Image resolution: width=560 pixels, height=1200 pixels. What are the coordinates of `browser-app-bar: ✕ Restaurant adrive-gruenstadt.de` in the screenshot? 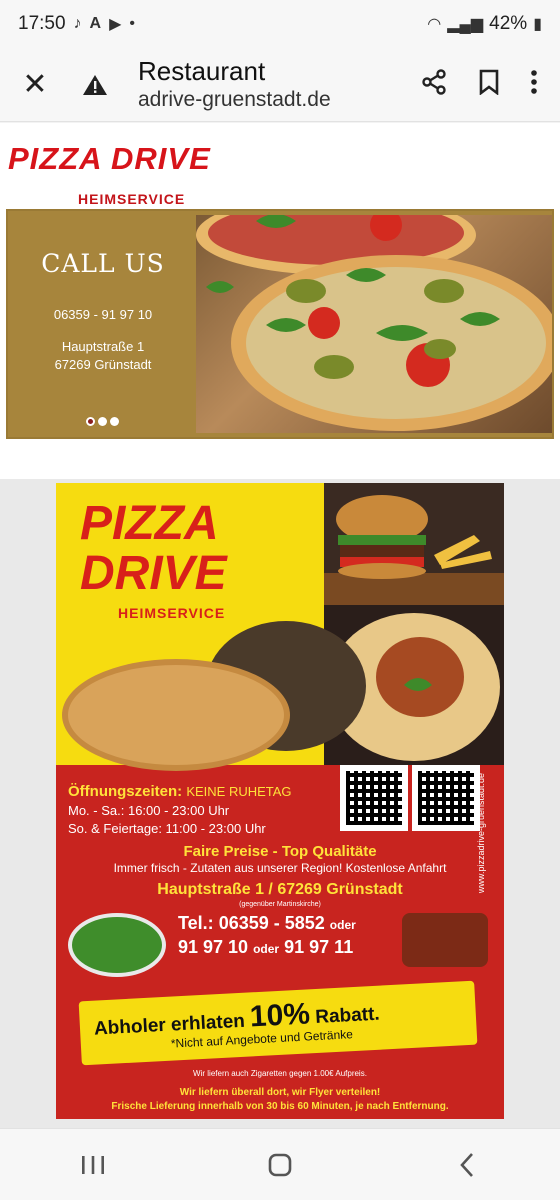 It's located at (280, 85).